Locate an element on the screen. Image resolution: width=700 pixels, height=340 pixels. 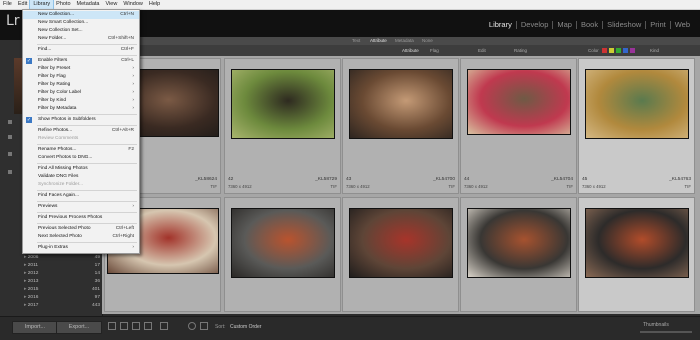
menu-item-next-selected-photo: Next Selected Photo Ctrl+Right is located at coordinates (81, 237).